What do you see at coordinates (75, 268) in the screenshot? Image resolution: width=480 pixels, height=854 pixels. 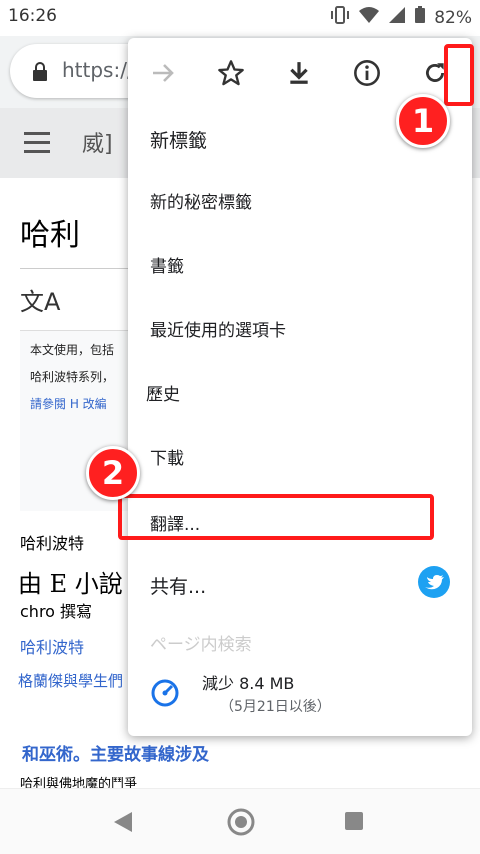 I see `title-divider` at bounding box center [75, 268].